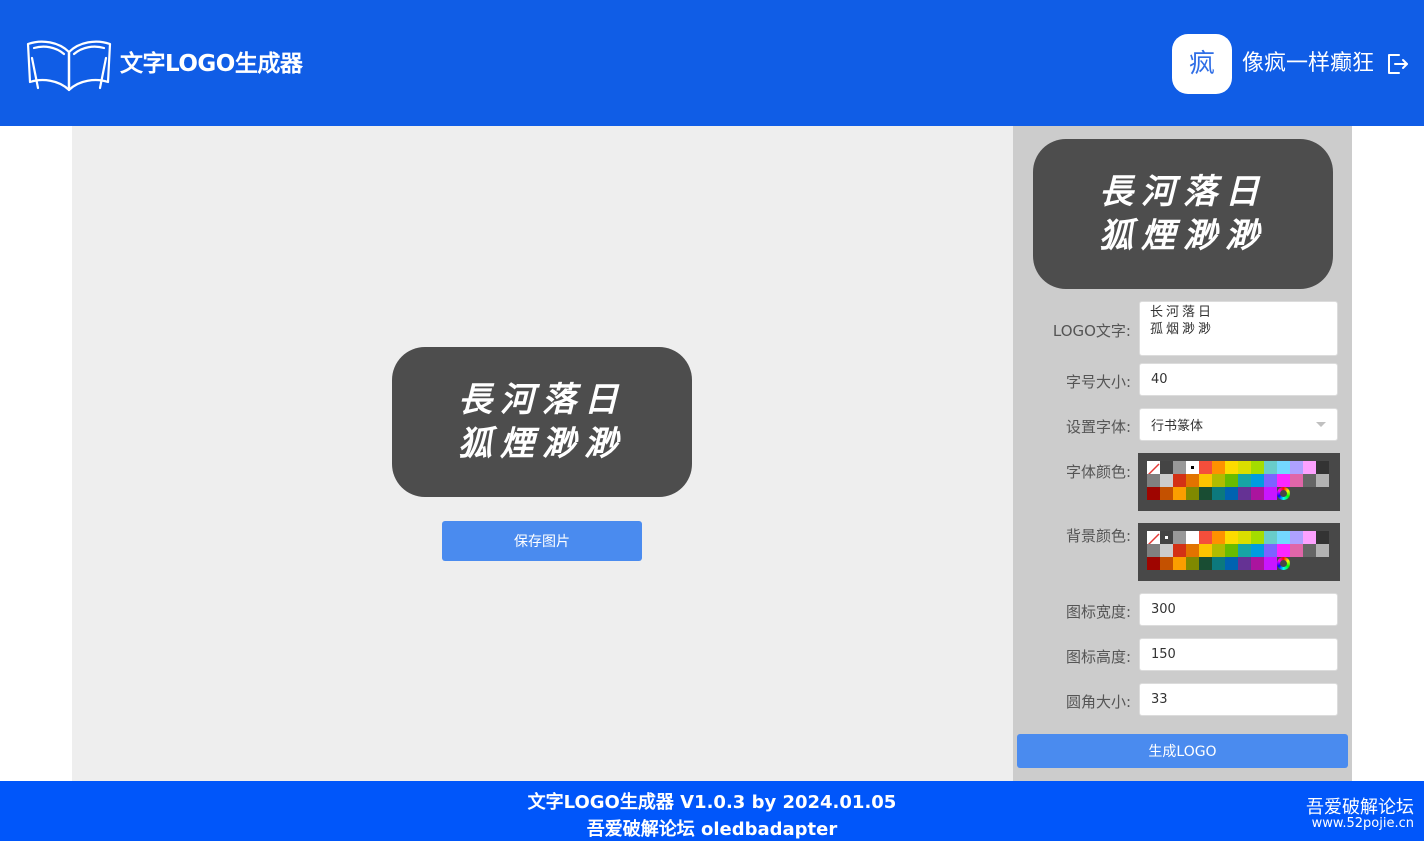 This screenshot has height=841, width=1424. I want to click on save-image-button: 保存图片, so click(542, 541).